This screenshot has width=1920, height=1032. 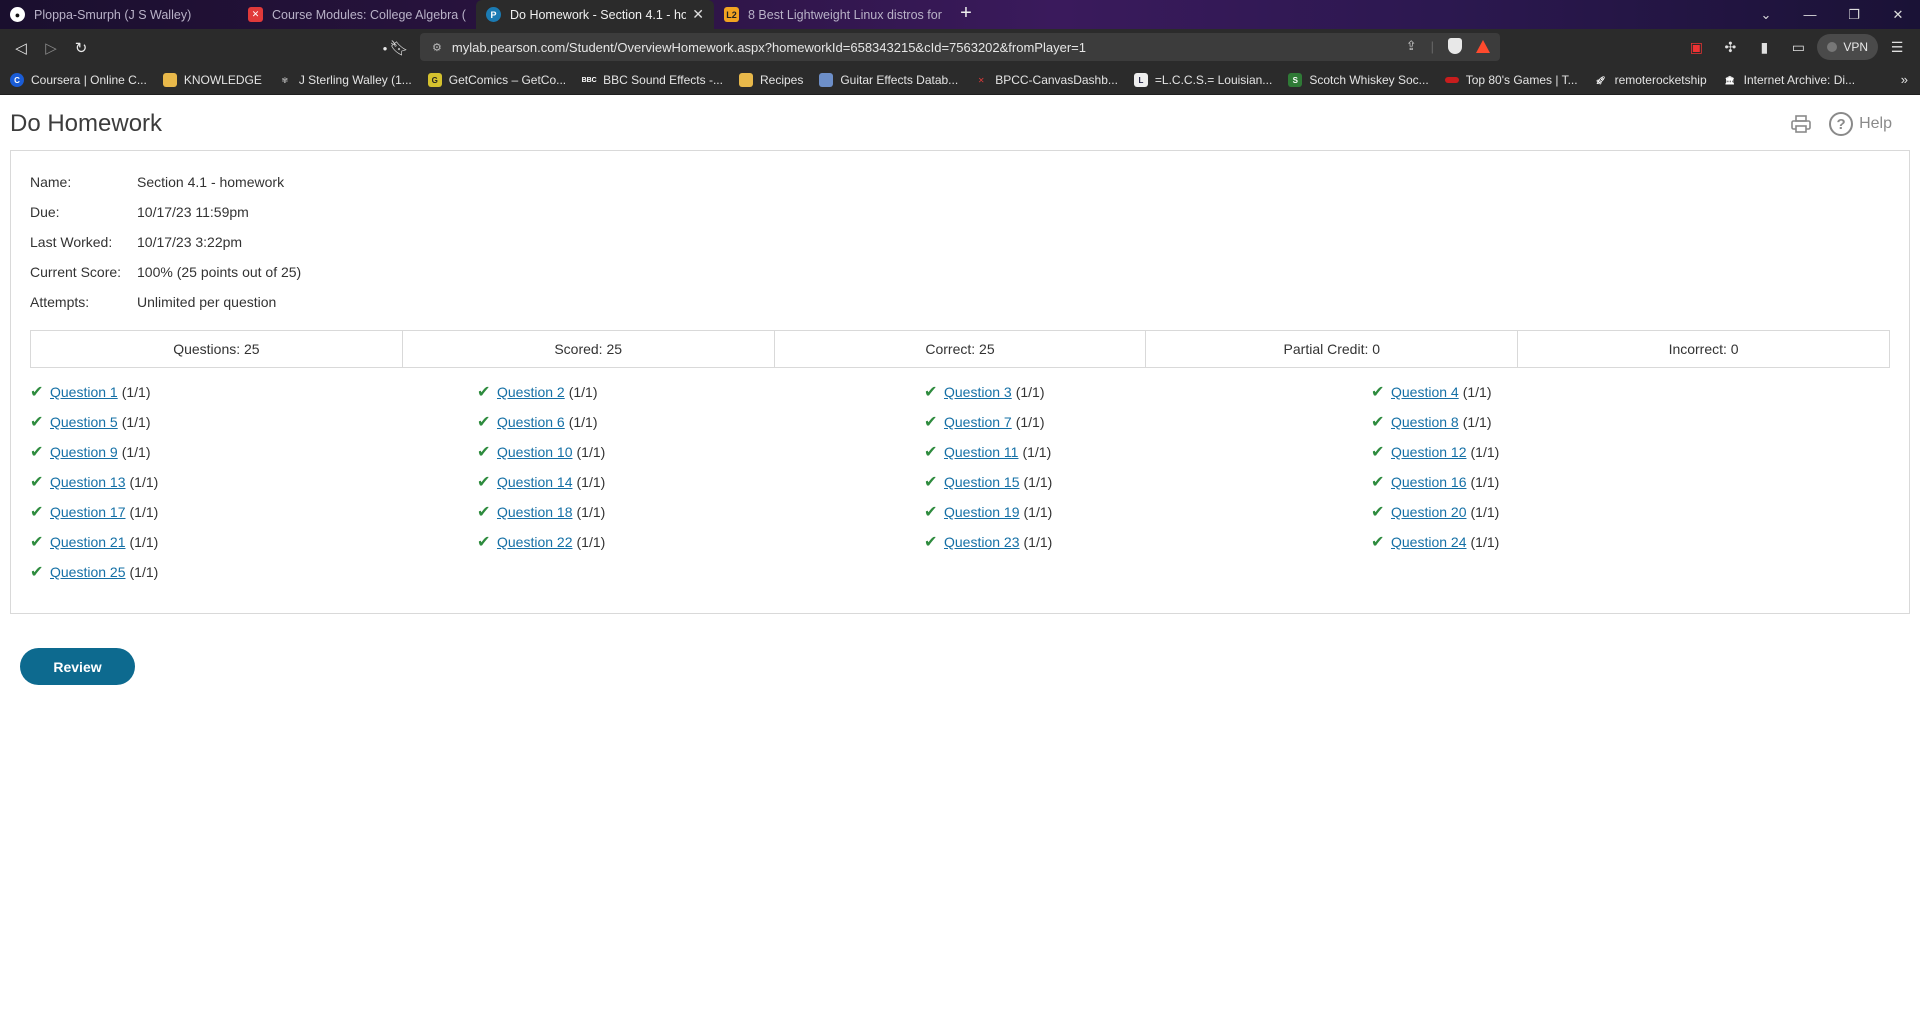 I want to click on question-item: ✔ Question 16 (1/1), so click(x=1594, y=482).